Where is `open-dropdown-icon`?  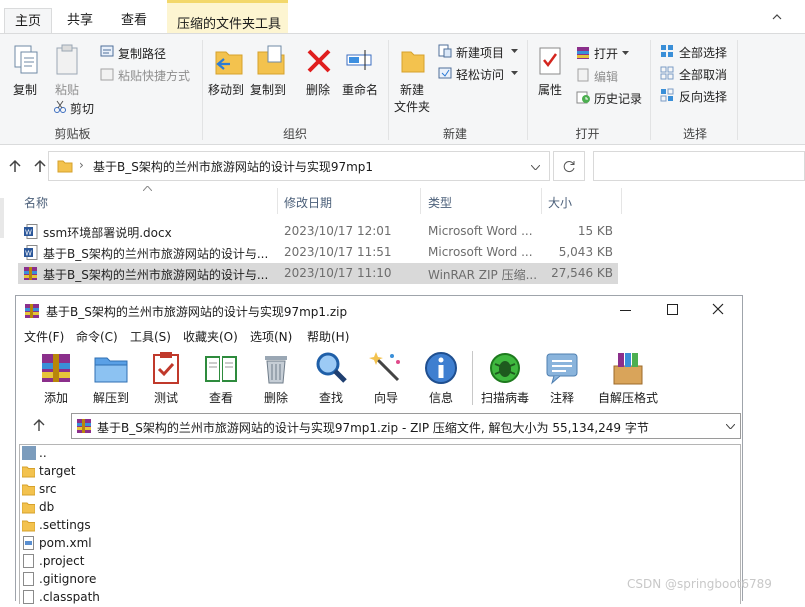
open-dropdown-icon is located at coordinates (625, 53).